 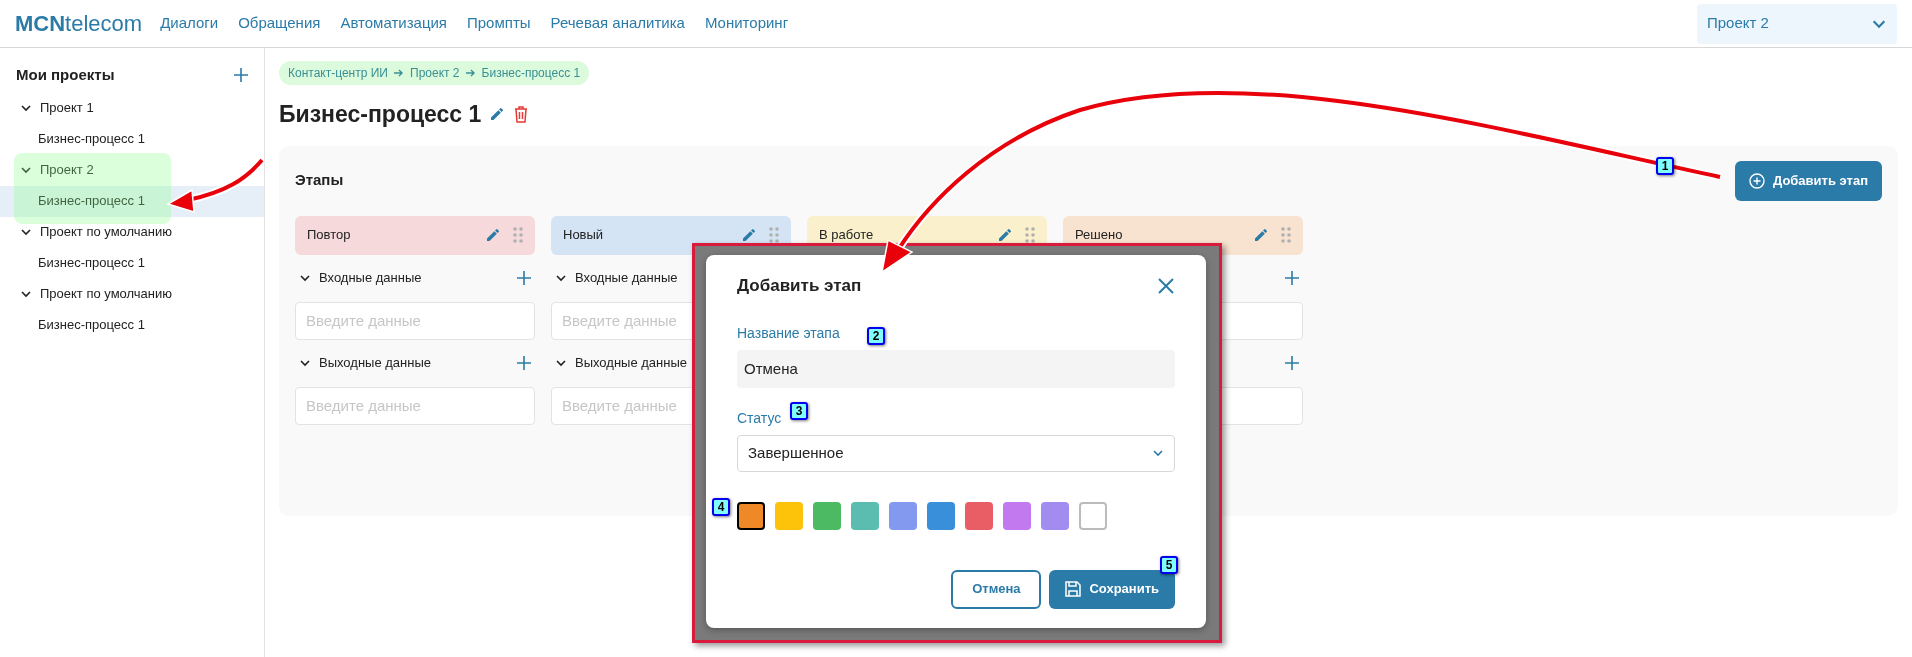 I want to click on status-select: Завершенное, so click(x=956, y=453).